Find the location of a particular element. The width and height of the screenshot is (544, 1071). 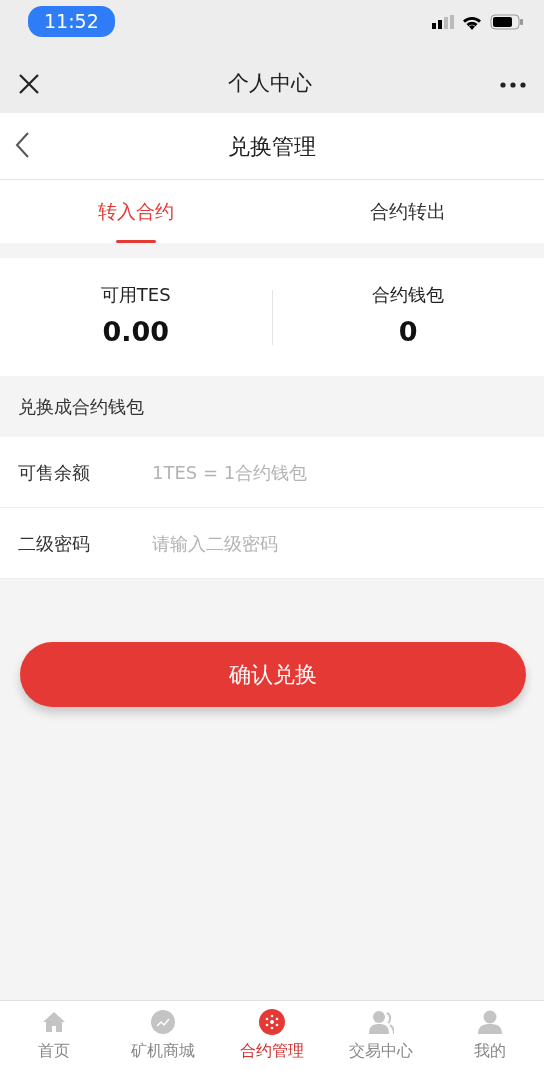

chart-badge-icon is located at coordinates (163, 1022).